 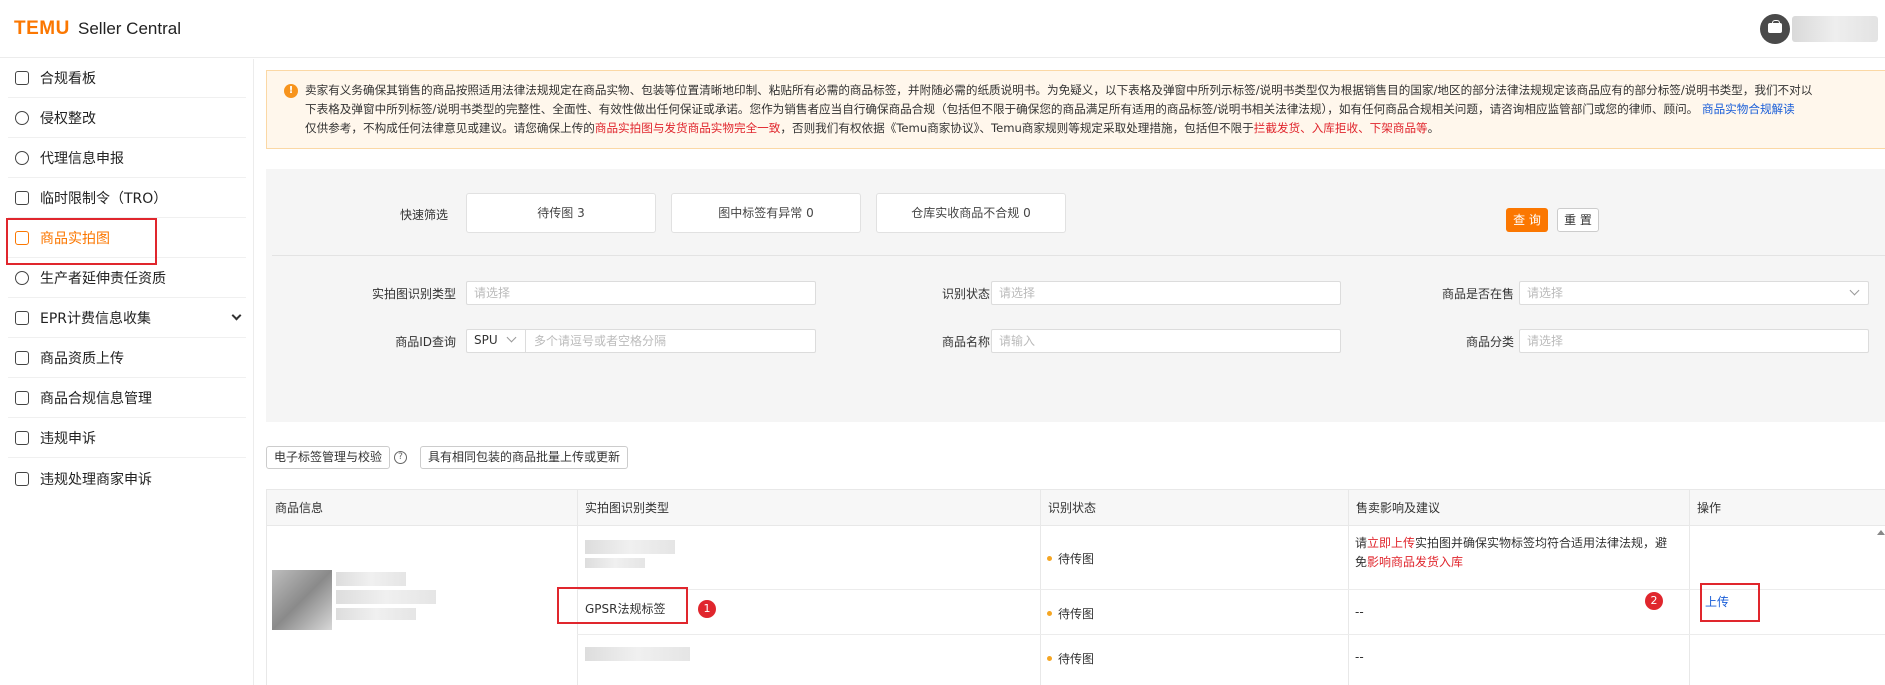 I want to click on notice-line-3-e: 。, so click(x=1433, y=128).